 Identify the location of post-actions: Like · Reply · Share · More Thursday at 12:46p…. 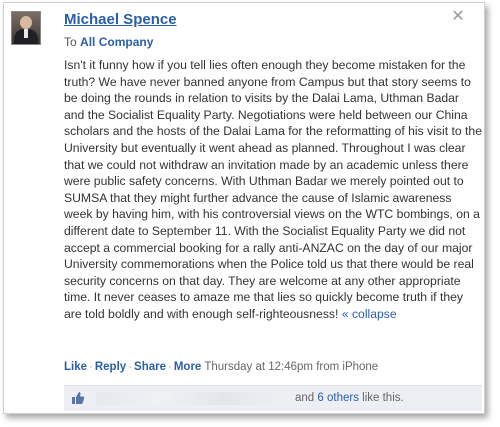
(221, 367).